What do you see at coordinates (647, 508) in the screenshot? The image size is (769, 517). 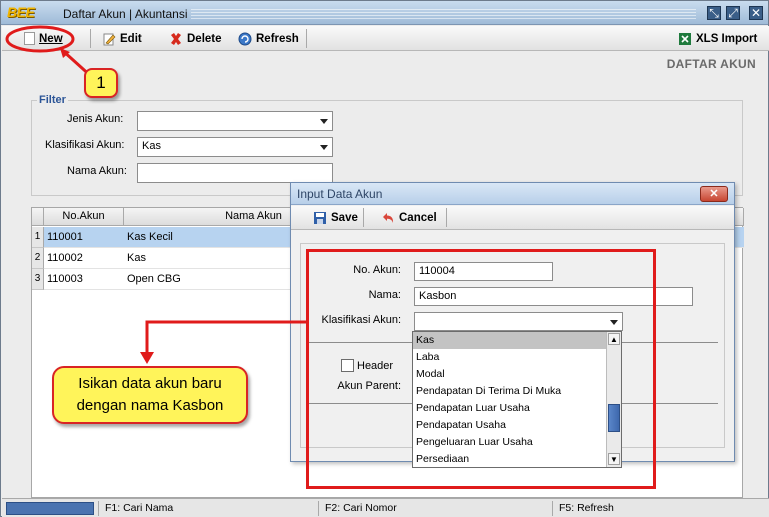 I see `status-f5: F5: Refresh` at bounding box center [647, 508].